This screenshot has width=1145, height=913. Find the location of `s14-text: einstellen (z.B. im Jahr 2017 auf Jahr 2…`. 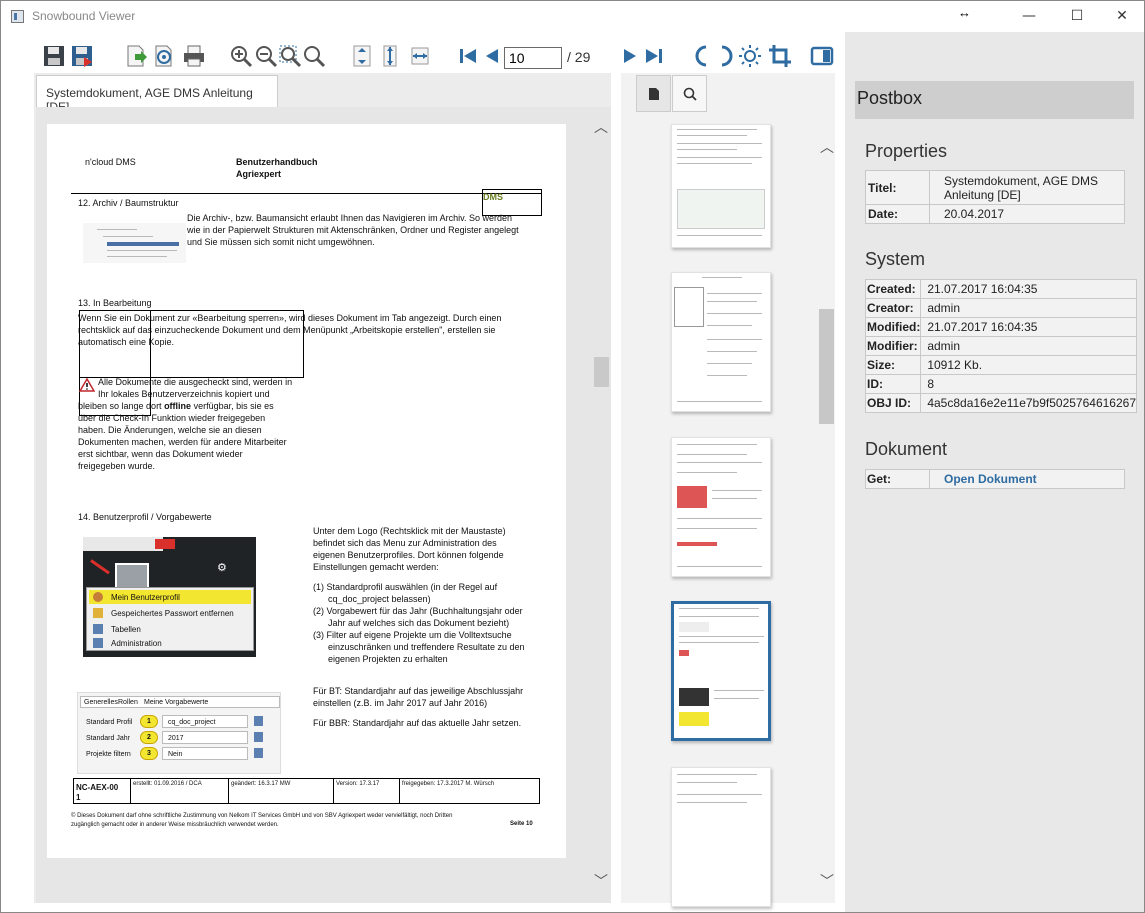

s14-text: einstellen (z.B. im Jahr 2017 auf Jahr 2… is located at coordinates (400, 703).